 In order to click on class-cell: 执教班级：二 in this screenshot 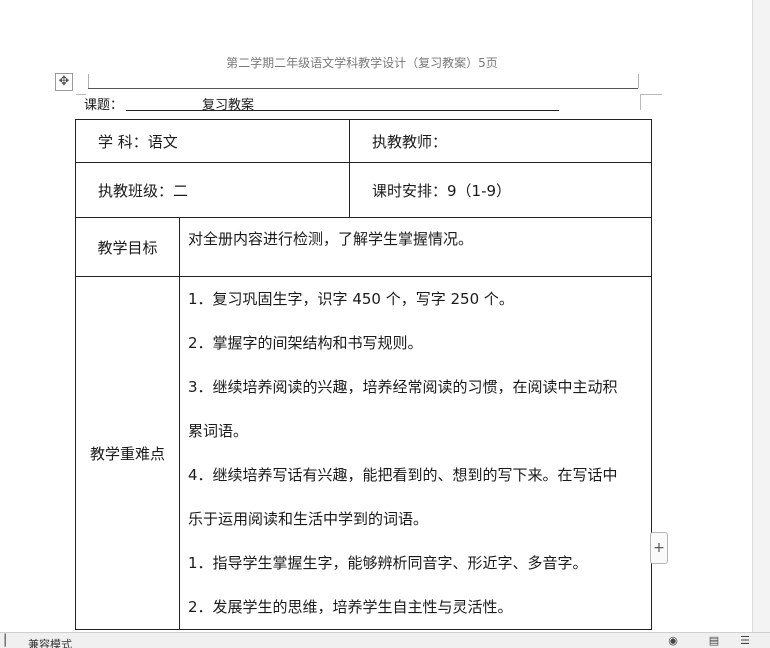, I will do `click(212, 190)`.